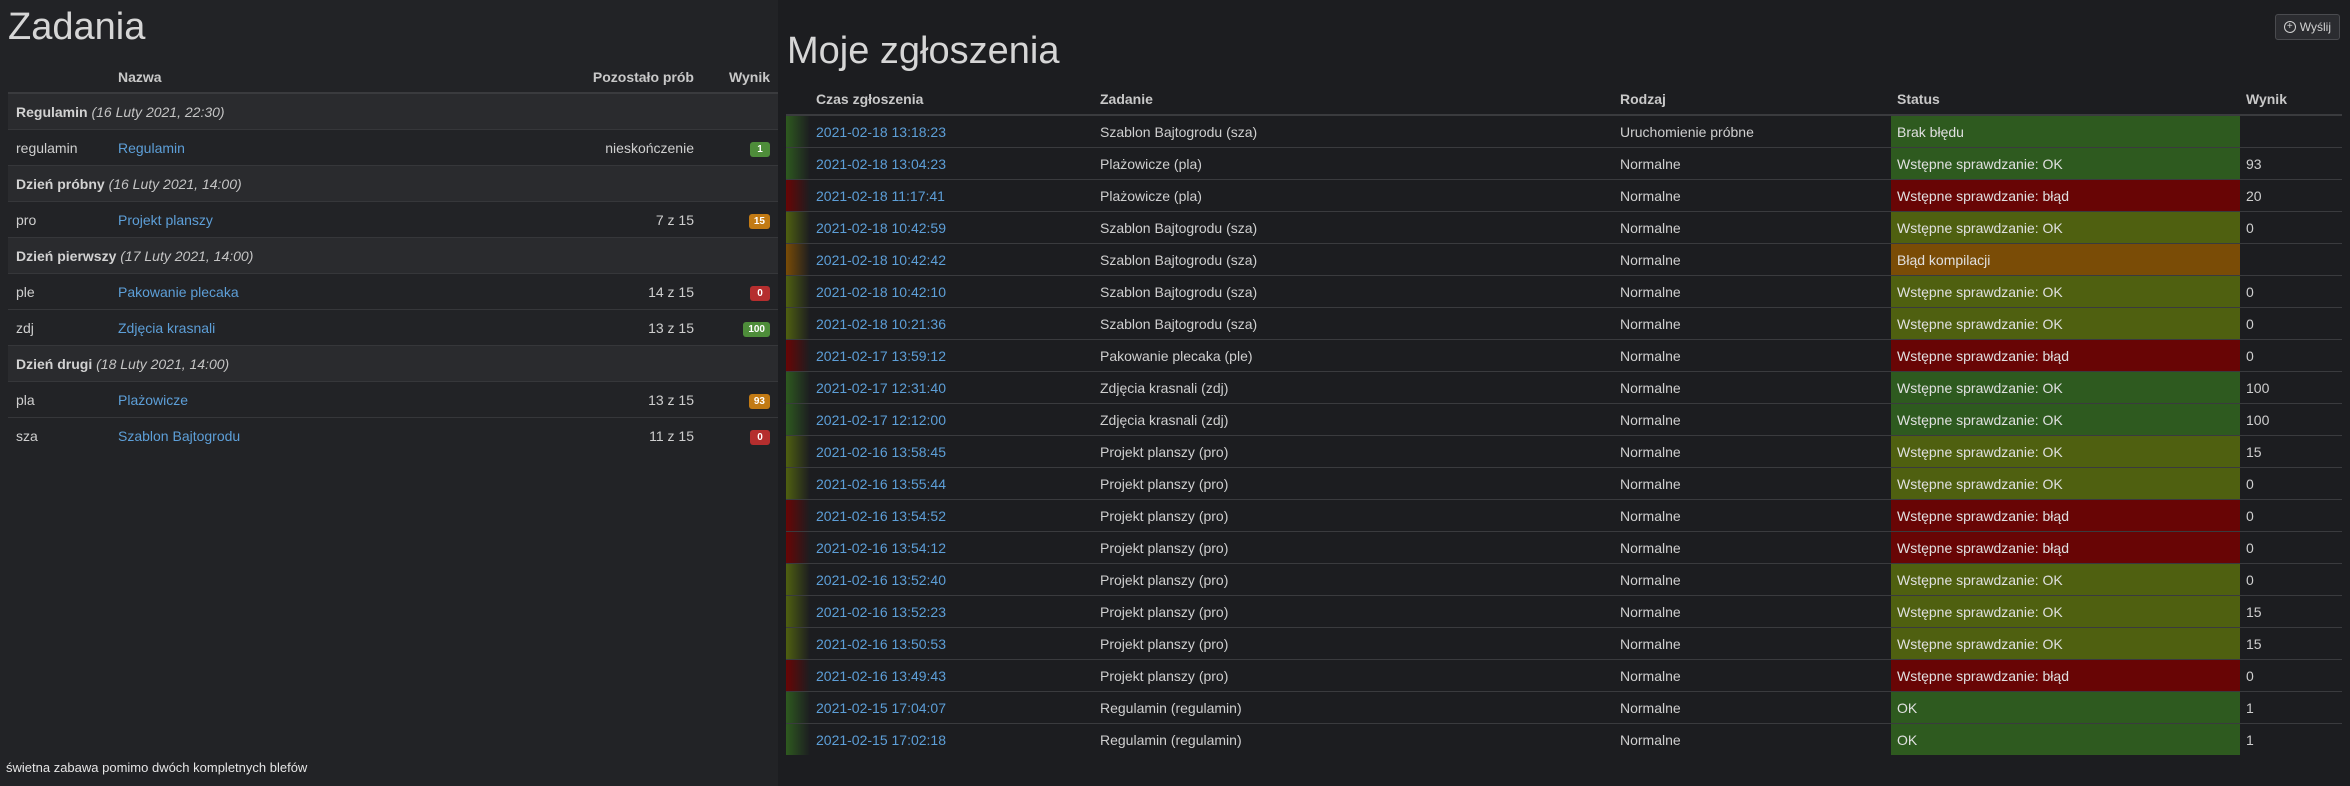  What do you see at coordinates (2291, 387) in the screenshot?
I see `submission-score: 100` at bounding box center [2291, 387].